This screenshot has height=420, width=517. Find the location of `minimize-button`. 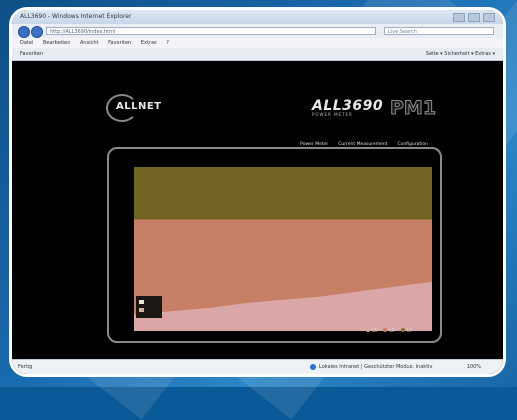

minimize-button is located at coordinates (459, 17).